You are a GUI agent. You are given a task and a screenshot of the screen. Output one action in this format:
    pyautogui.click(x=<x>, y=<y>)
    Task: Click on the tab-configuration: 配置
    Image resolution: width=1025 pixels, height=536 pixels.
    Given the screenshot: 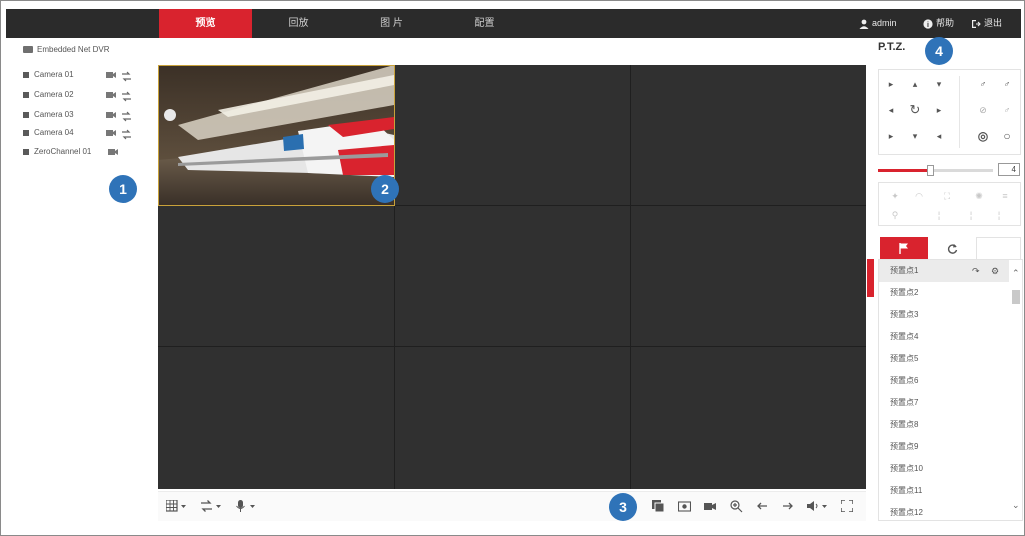 What is the action you would take?
    pyautogui.click(x=484, y=23)
    